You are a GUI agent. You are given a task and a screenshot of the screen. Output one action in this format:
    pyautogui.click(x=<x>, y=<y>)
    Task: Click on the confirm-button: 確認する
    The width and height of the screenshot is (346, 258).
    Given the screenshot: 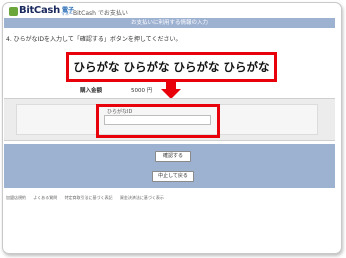 What is the action you would take?
    pyautogui.click(x=173, y=156)
    